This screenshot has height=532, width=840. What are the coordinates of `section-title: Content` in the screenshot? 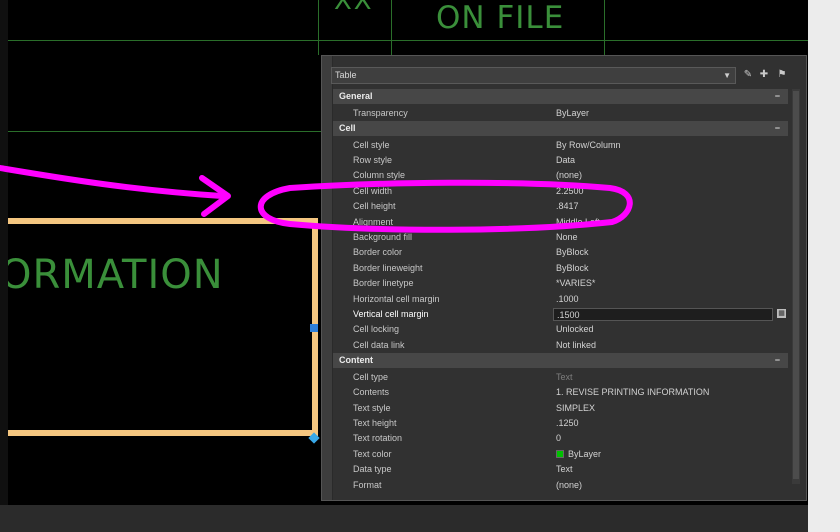 It's located at (356, 360).